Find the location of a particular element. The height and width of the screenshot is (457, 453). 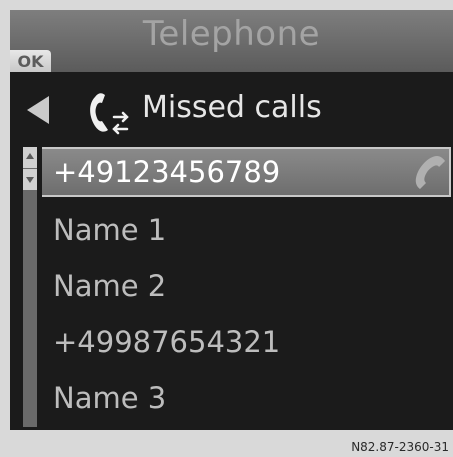

phone-handset-icon is located at coordinates (429, 172).